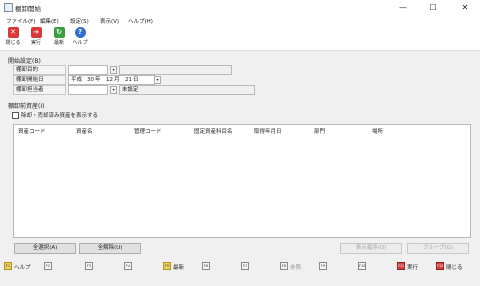 The image size is (480, 286). Describe the element at coordinates (179, 268) in the screenshot. I see `f5-label: 最新` at that location.